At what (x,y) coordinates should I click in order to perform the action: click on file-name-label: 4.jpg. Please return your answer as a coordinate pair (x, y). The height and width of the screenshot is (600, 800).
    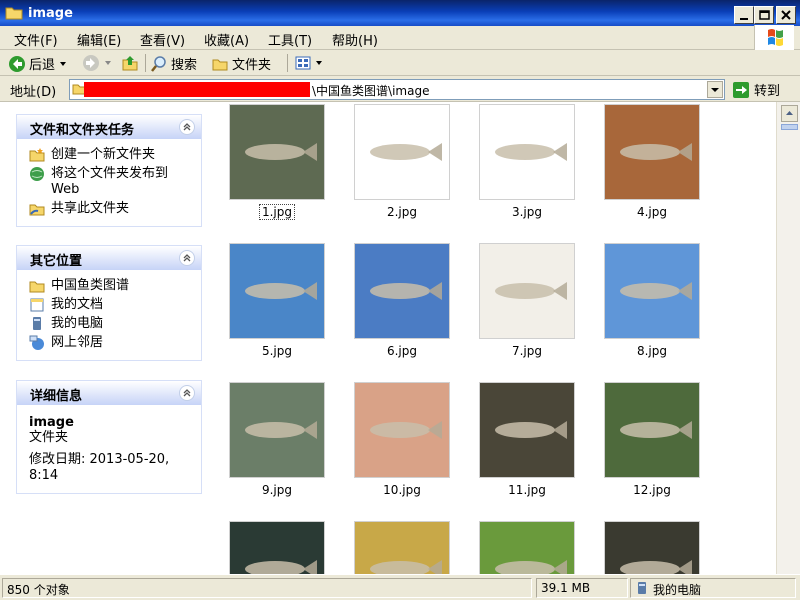
    Looking at the image, I should click on (652, 212).